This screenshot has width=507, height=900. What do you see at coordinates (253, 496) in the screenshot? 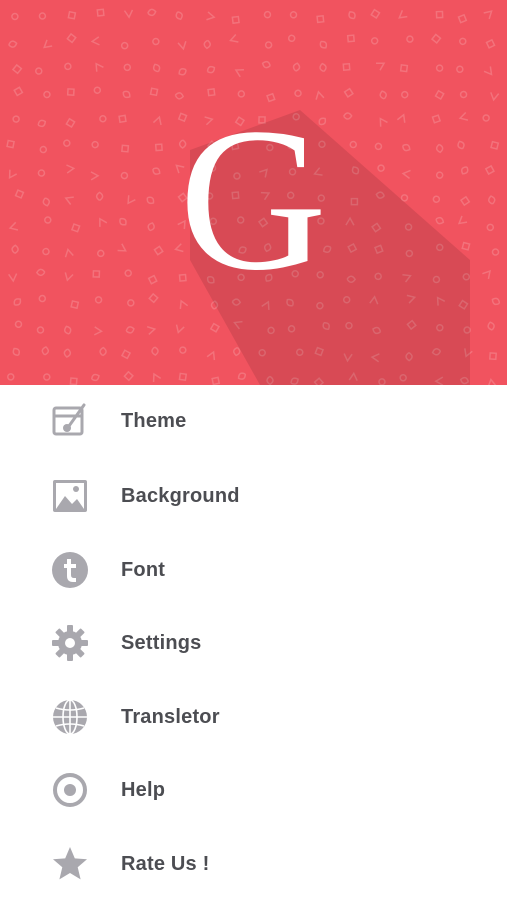
I see `menu-item-background: Background` at bounding box center [253, 496].